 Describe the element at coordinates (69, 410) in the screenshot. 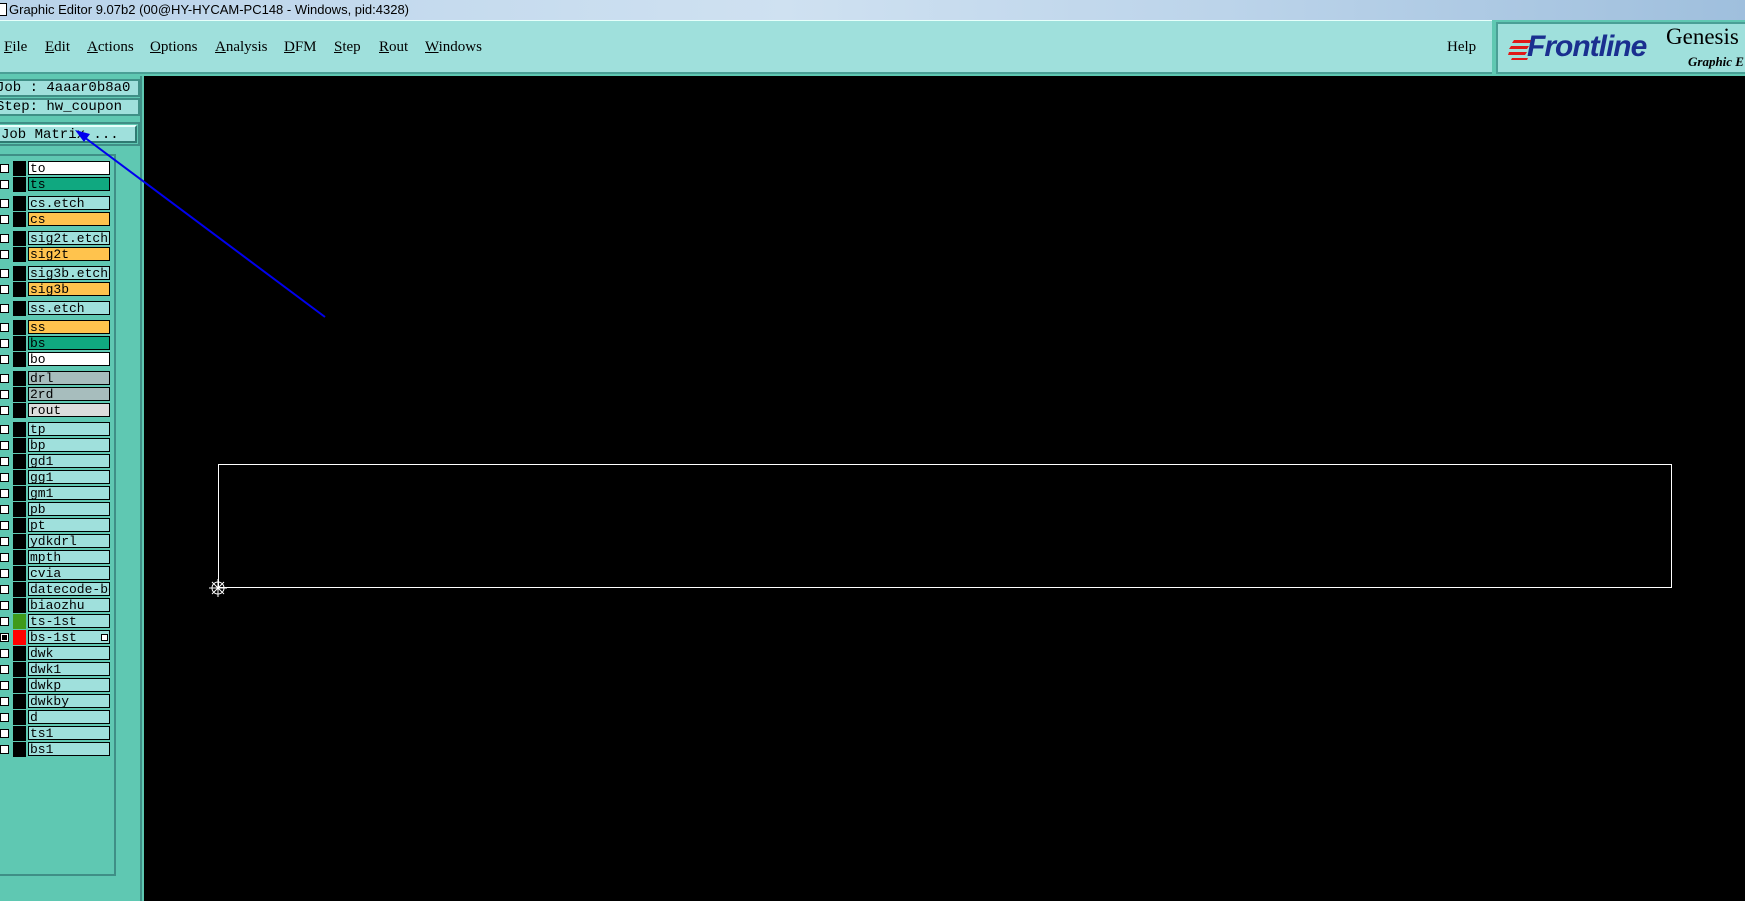

I see `layer-name: rout` at that location.